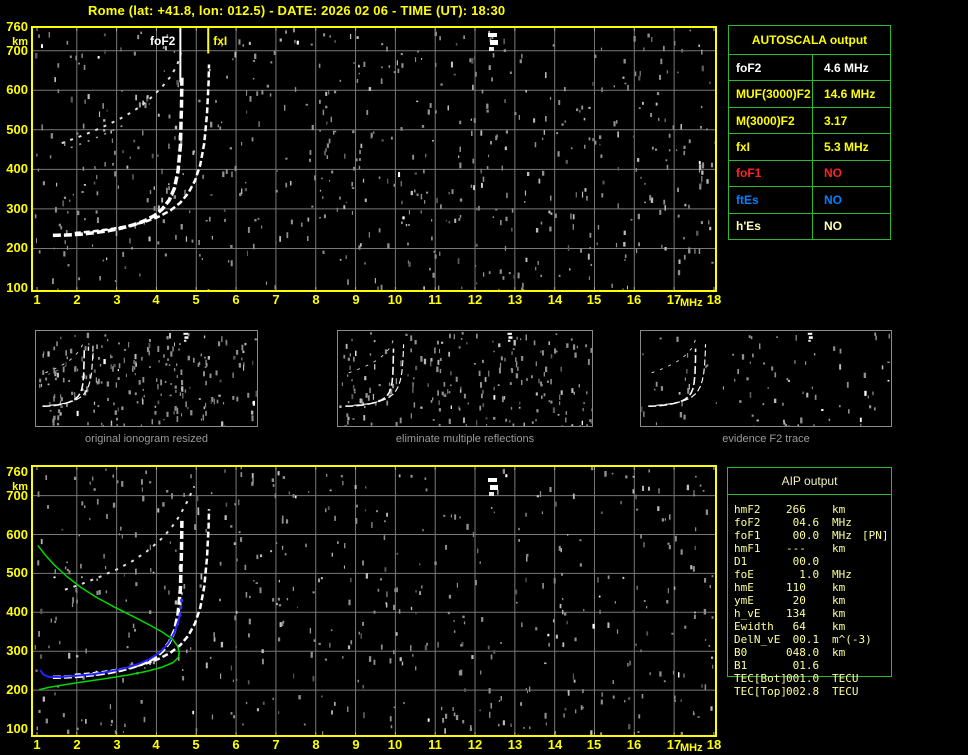 Image resolution: width=968 pixels, height=755 pixels. I want to click on autoscala-param-value: 3.17, so click(836, 120).